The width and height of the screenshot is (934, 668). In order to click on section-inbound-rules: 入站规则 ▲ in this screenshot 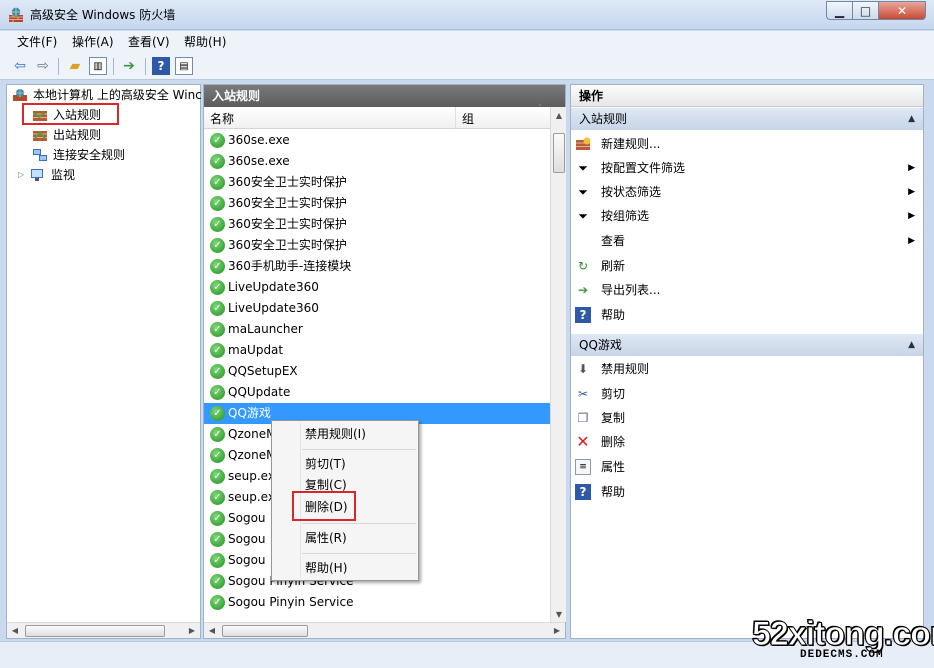, I will do `click(747, 119)`.